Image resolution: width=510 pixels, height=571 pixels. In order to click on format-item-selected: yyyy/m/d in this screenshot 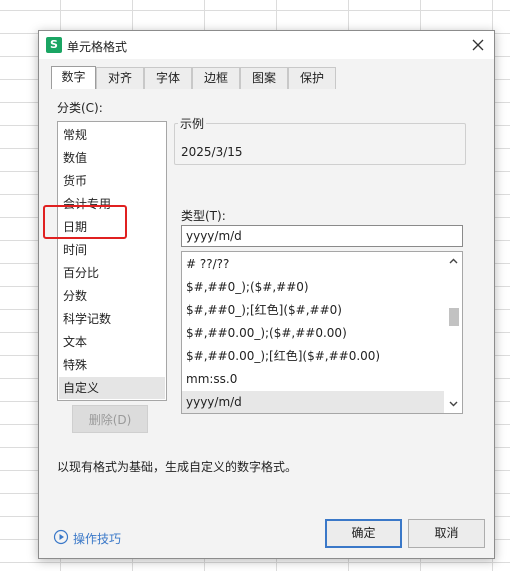, I will do `click(313, 402)`.